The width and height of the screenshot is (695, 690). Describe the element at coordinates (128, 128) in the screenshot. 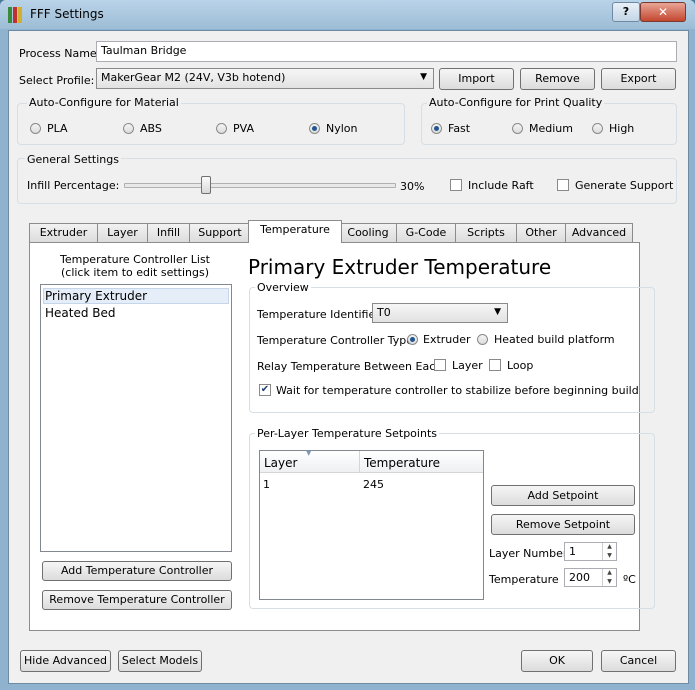

I see `material-abs-radio` at that location.